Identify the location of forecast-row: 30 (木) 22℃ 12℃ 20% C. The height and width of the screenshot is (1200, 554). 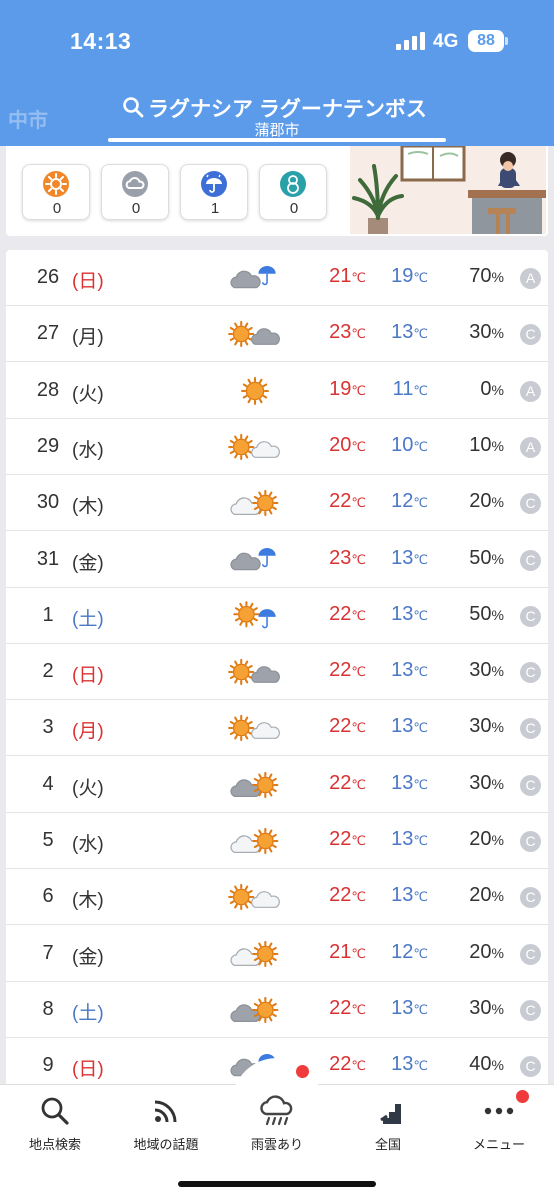
(277, 503).